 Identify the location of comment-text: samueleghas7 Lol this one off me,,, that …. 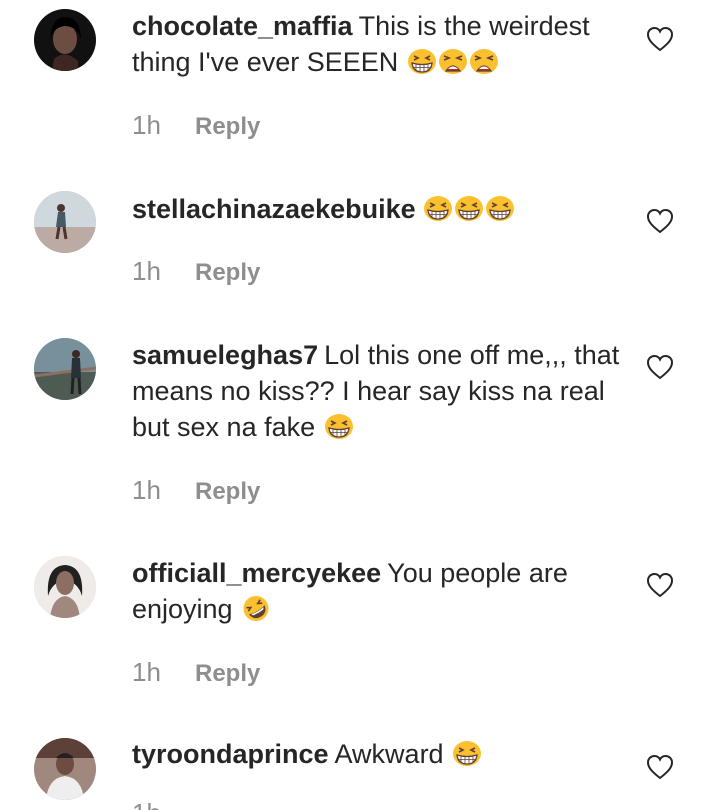
(377, 391).